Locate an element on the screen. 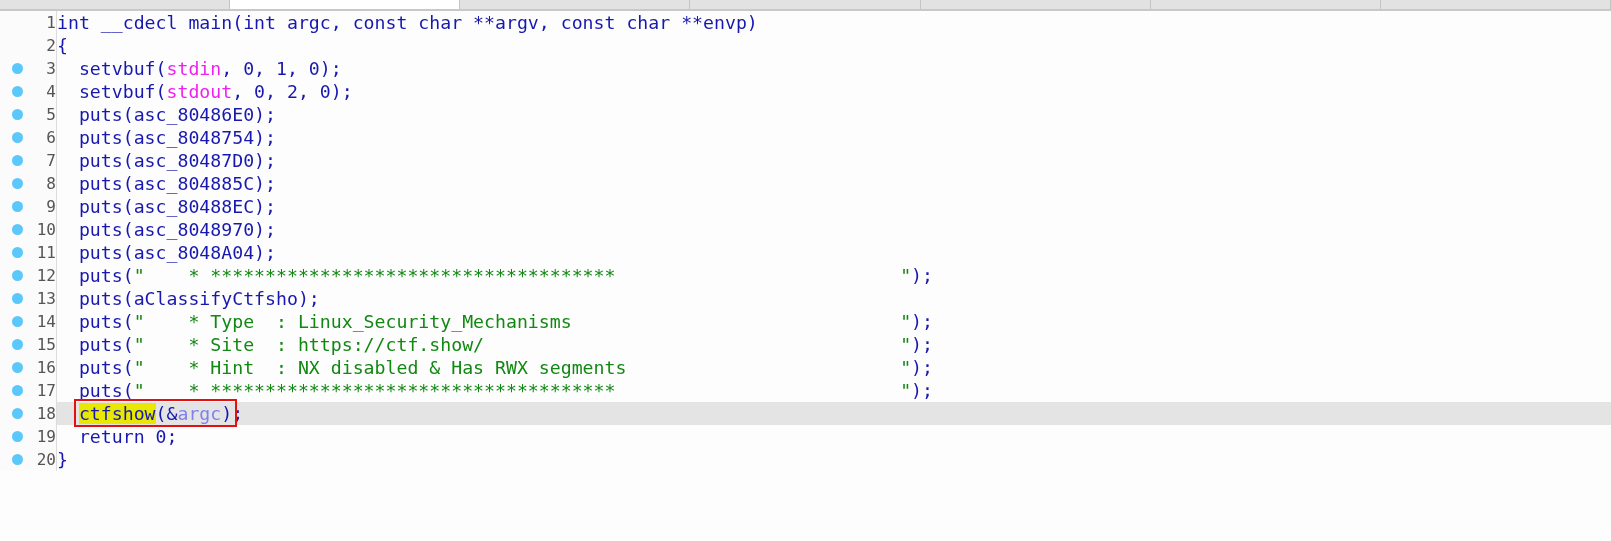  code-line: setvbuf(stdout, 0, 2, 0); is located at coordinates (215, 91).